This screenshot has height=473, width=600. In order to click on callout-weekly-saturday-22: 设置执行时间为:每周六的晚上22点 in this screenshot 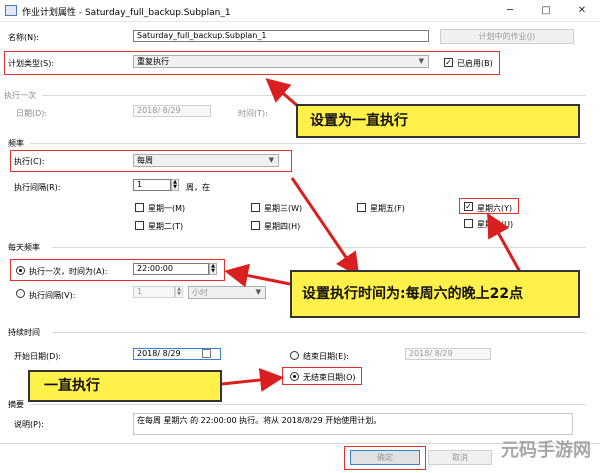, I will do `click(435, 294)`.